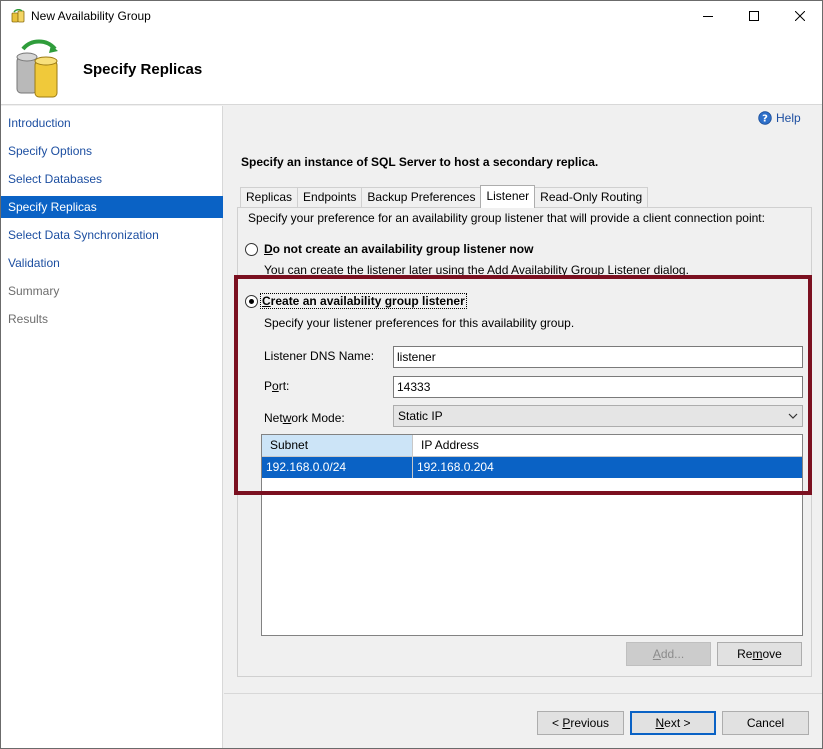 This screenshot has width=823, height=749. I want to click on next-button: Next >, so click(673, 723).